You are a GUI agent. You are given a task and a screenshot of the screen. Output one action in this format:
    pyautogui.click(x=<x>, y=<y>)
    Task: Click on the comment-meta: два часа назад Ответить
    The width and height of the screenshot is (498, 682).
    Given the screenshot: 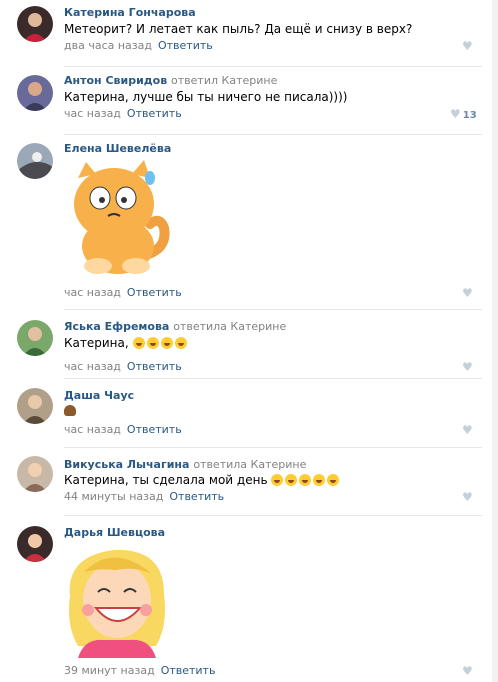 What is the action you would take?
    pyautogui.click(x=138, y=45)
    